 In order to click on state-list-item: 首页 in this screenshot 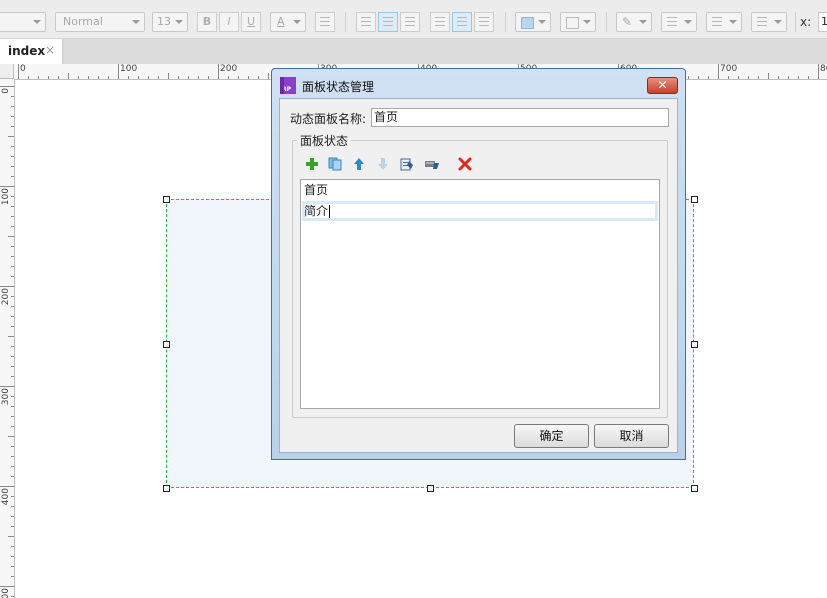, I will do `click(480, 190)`.